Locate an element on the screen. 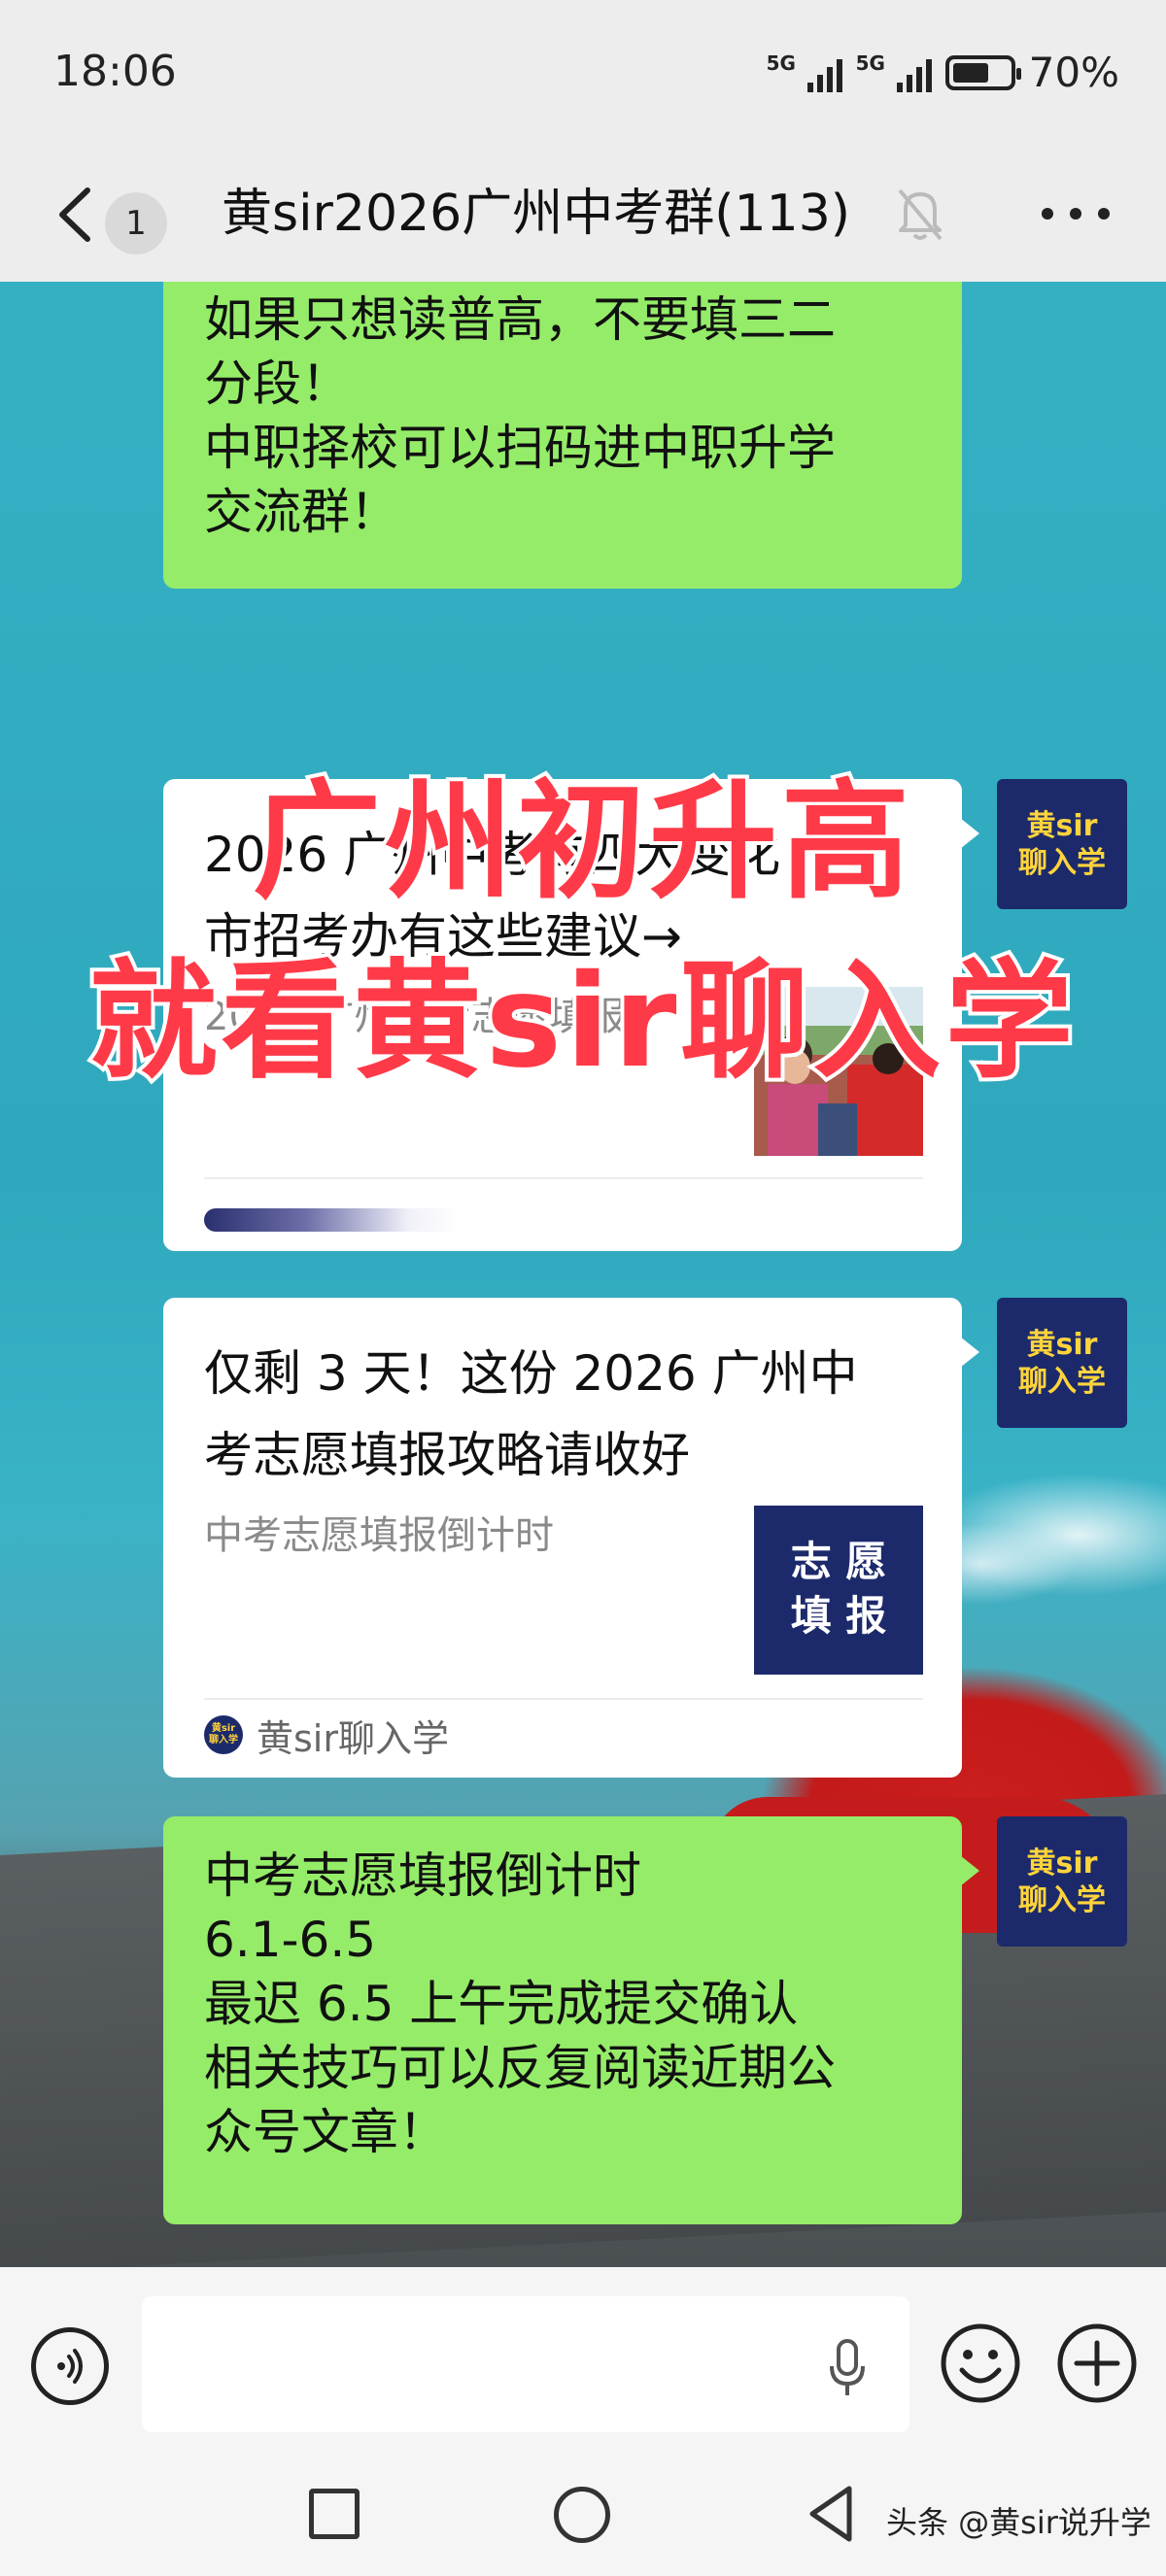  battery-icon is located at coordinates (982, 72).